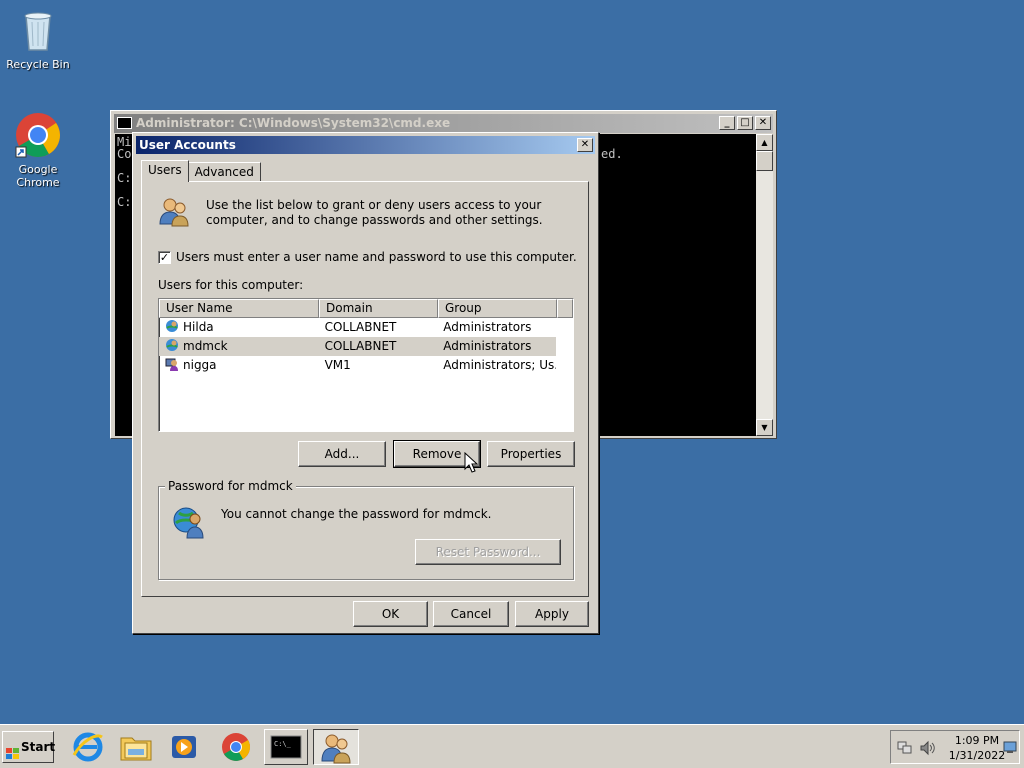  What do you see at coordinates (336, 747) in the screenshot?
I see `user-accounts-icon` at bounding box center [336, 747].